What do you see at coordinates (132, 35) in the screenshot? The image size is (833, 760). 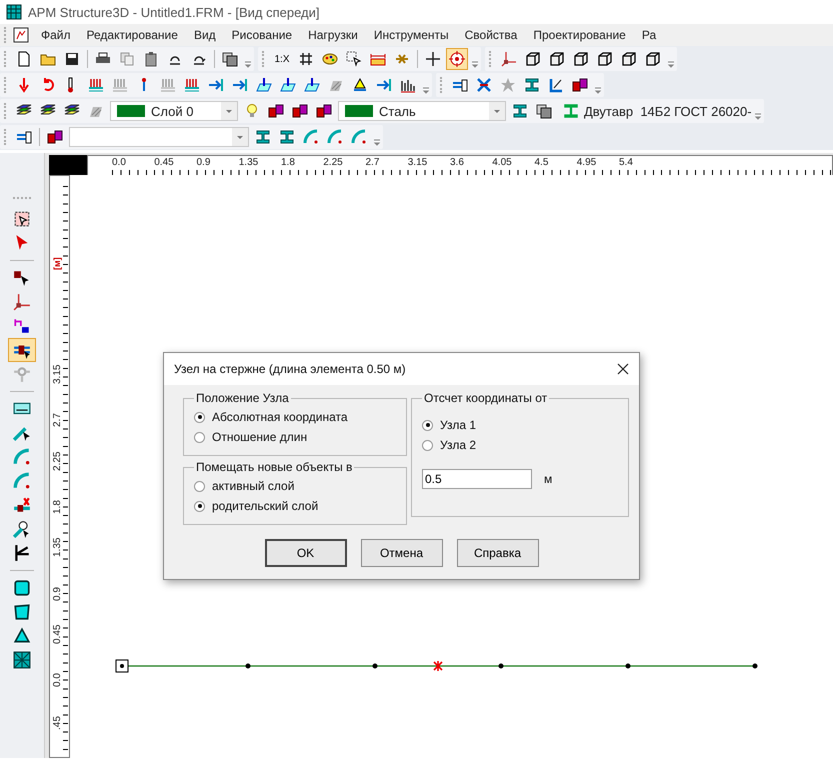 I see `menu-item: Редактирование` at bounding box center [132, 35].